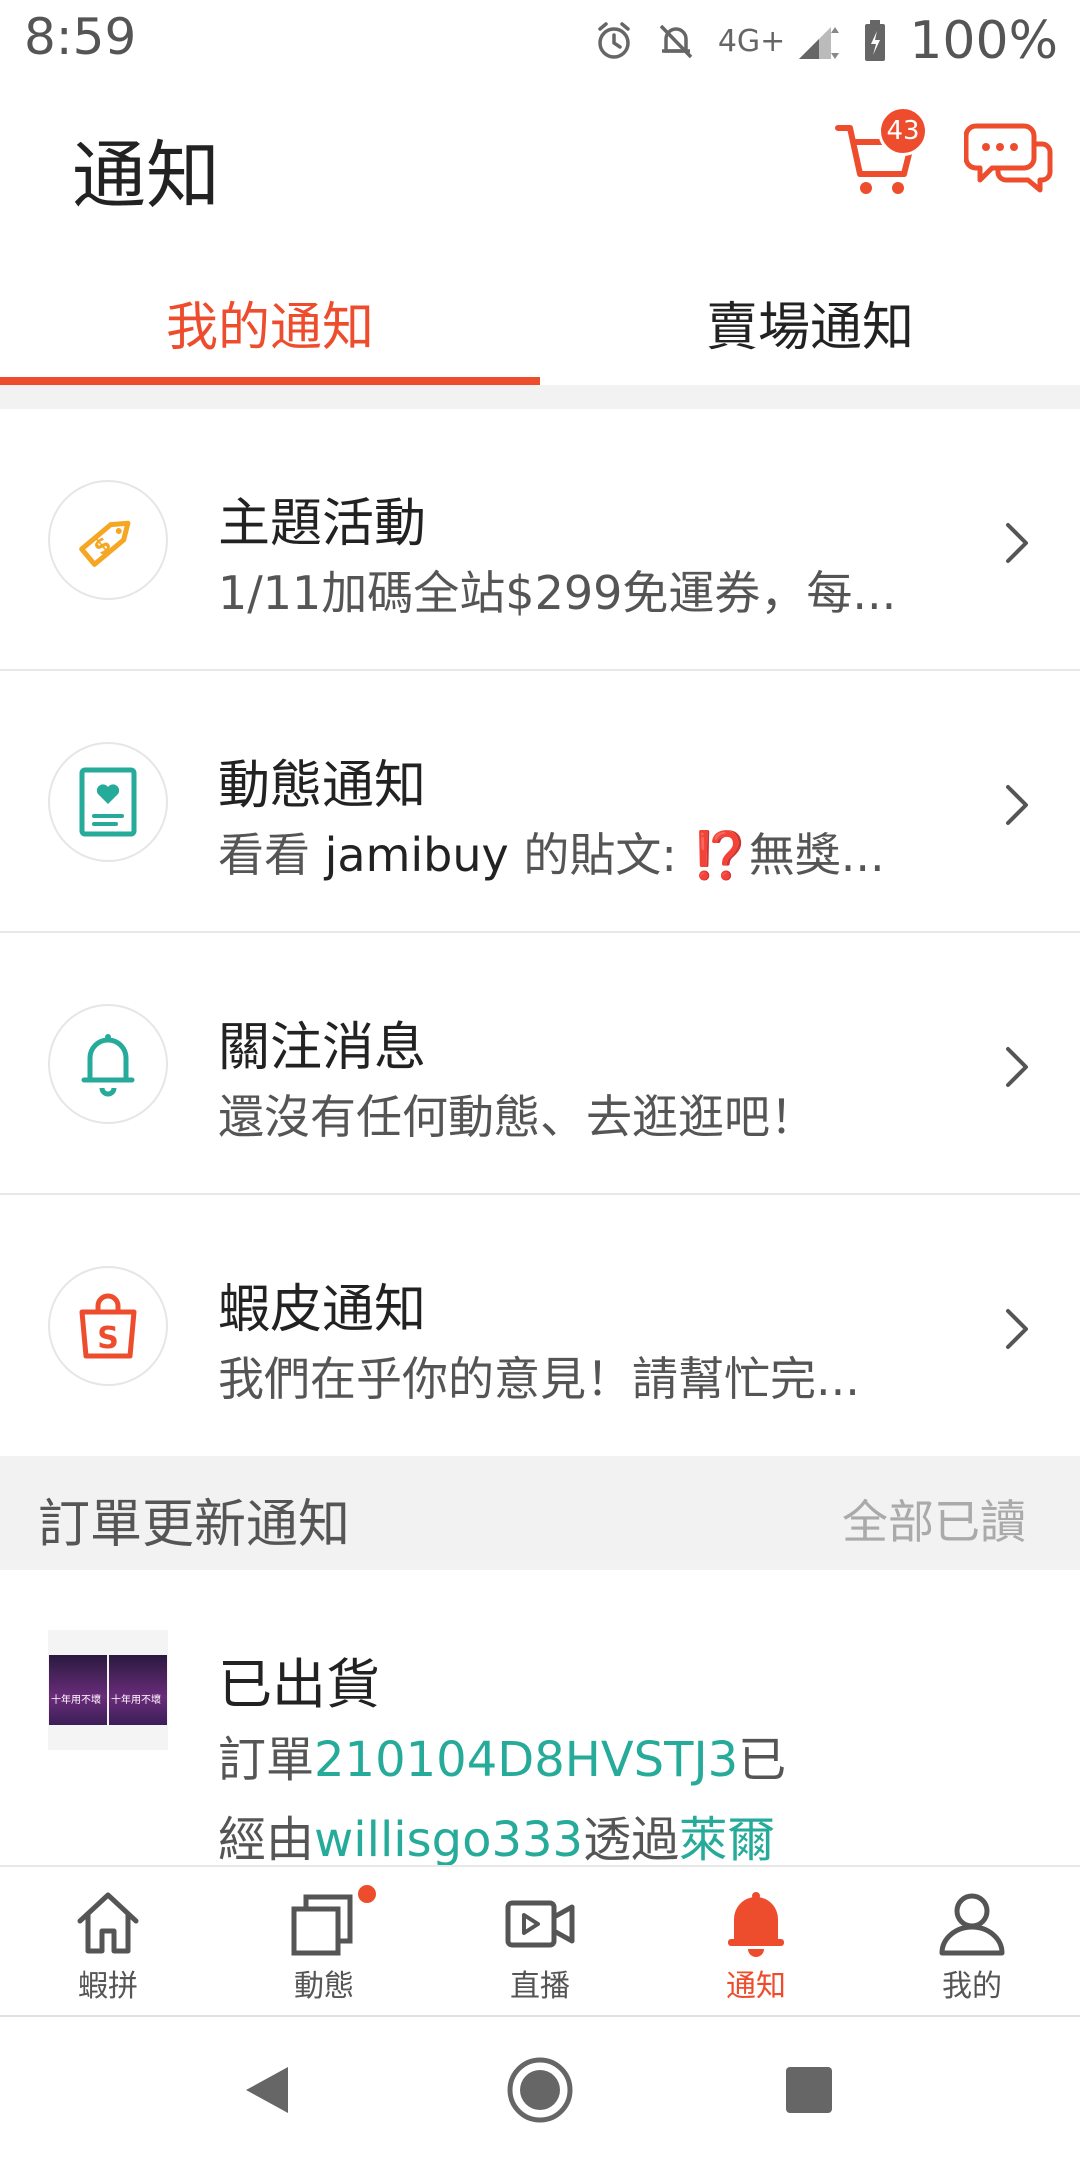  I want to click on nav-label: 通知, so click(756, 1986).